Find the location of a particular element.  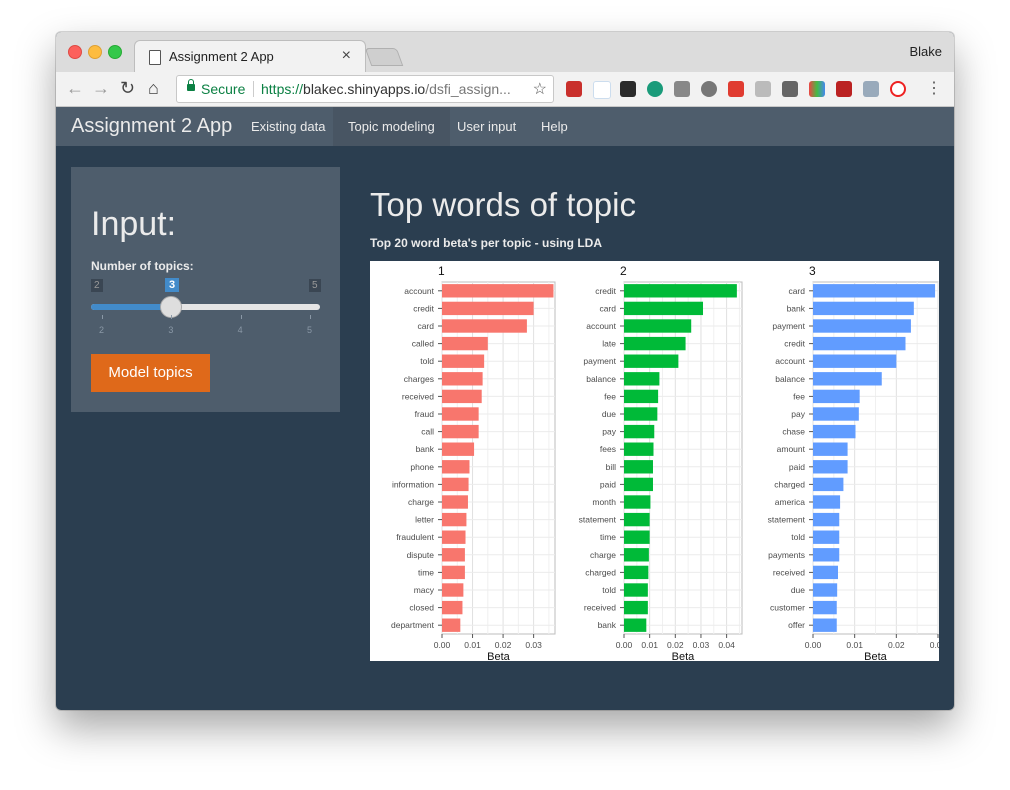

page-title: Top words of topic is located at coordinates (503, 204).